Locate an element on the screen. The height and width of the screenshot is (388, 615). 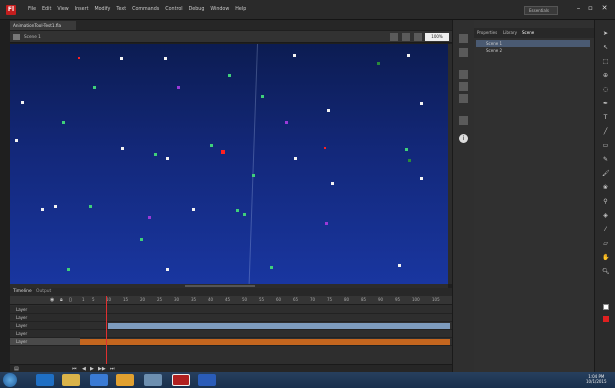
hand-tool-icon: ✋ is located at coordinates (605, 257).